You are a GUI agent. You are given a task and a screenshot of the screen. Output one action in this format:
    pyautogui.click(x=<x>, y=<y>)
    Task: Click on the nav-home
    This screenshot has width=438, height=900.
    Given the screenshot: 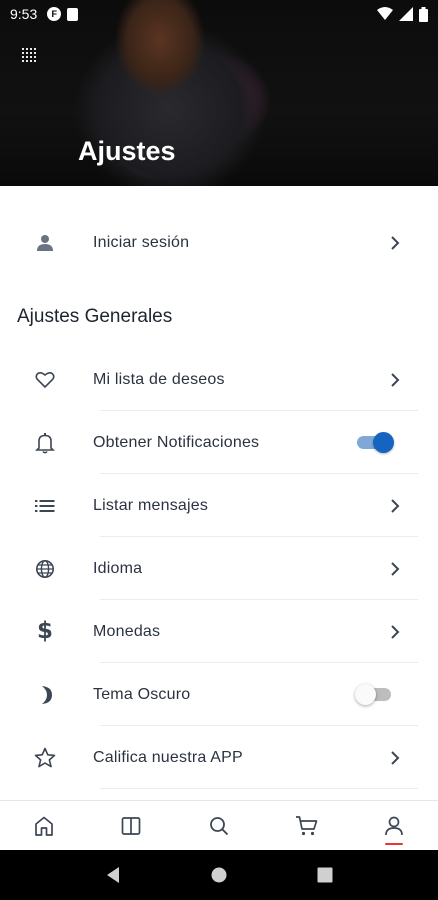 What is the action you would take?
    pyautogui.click(x=44, y=825)
    